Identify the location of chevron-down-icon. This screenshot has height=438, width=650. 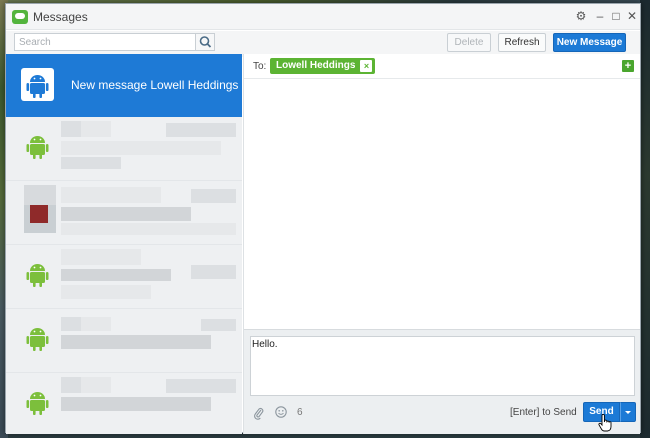
(628, 412).